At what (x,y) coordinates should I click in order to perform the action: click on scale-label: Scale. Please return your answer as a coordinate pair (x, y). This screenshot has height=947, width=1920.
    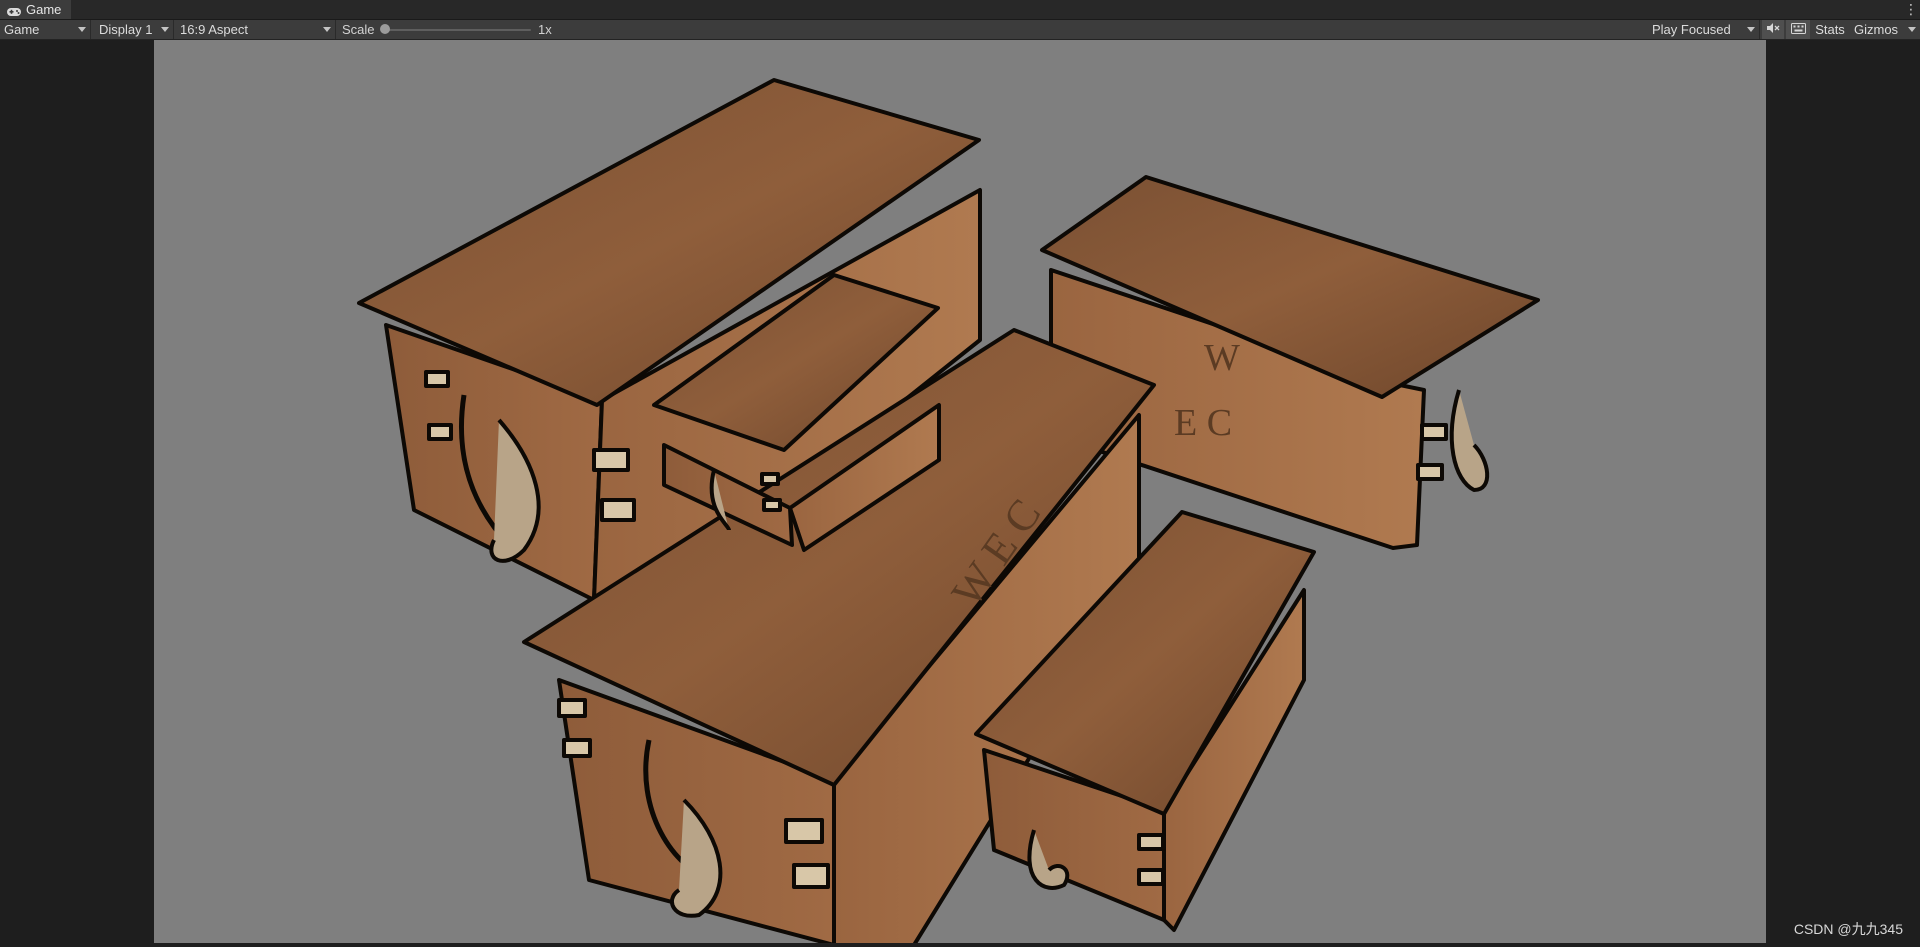
    Looking at the image, I should click on (358, 29).